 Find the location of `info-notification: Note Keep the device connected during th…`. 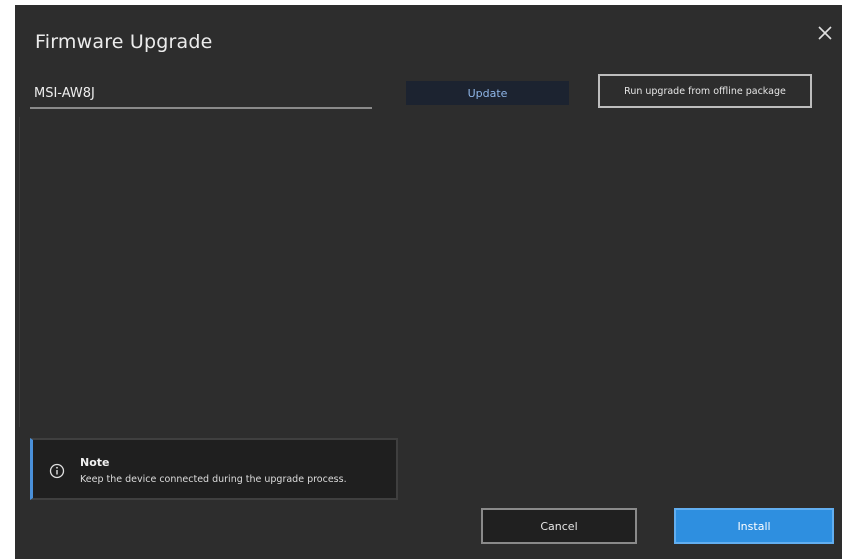

info-notification: Note Keep the device connected during th… is located at coordinates (214, 469).